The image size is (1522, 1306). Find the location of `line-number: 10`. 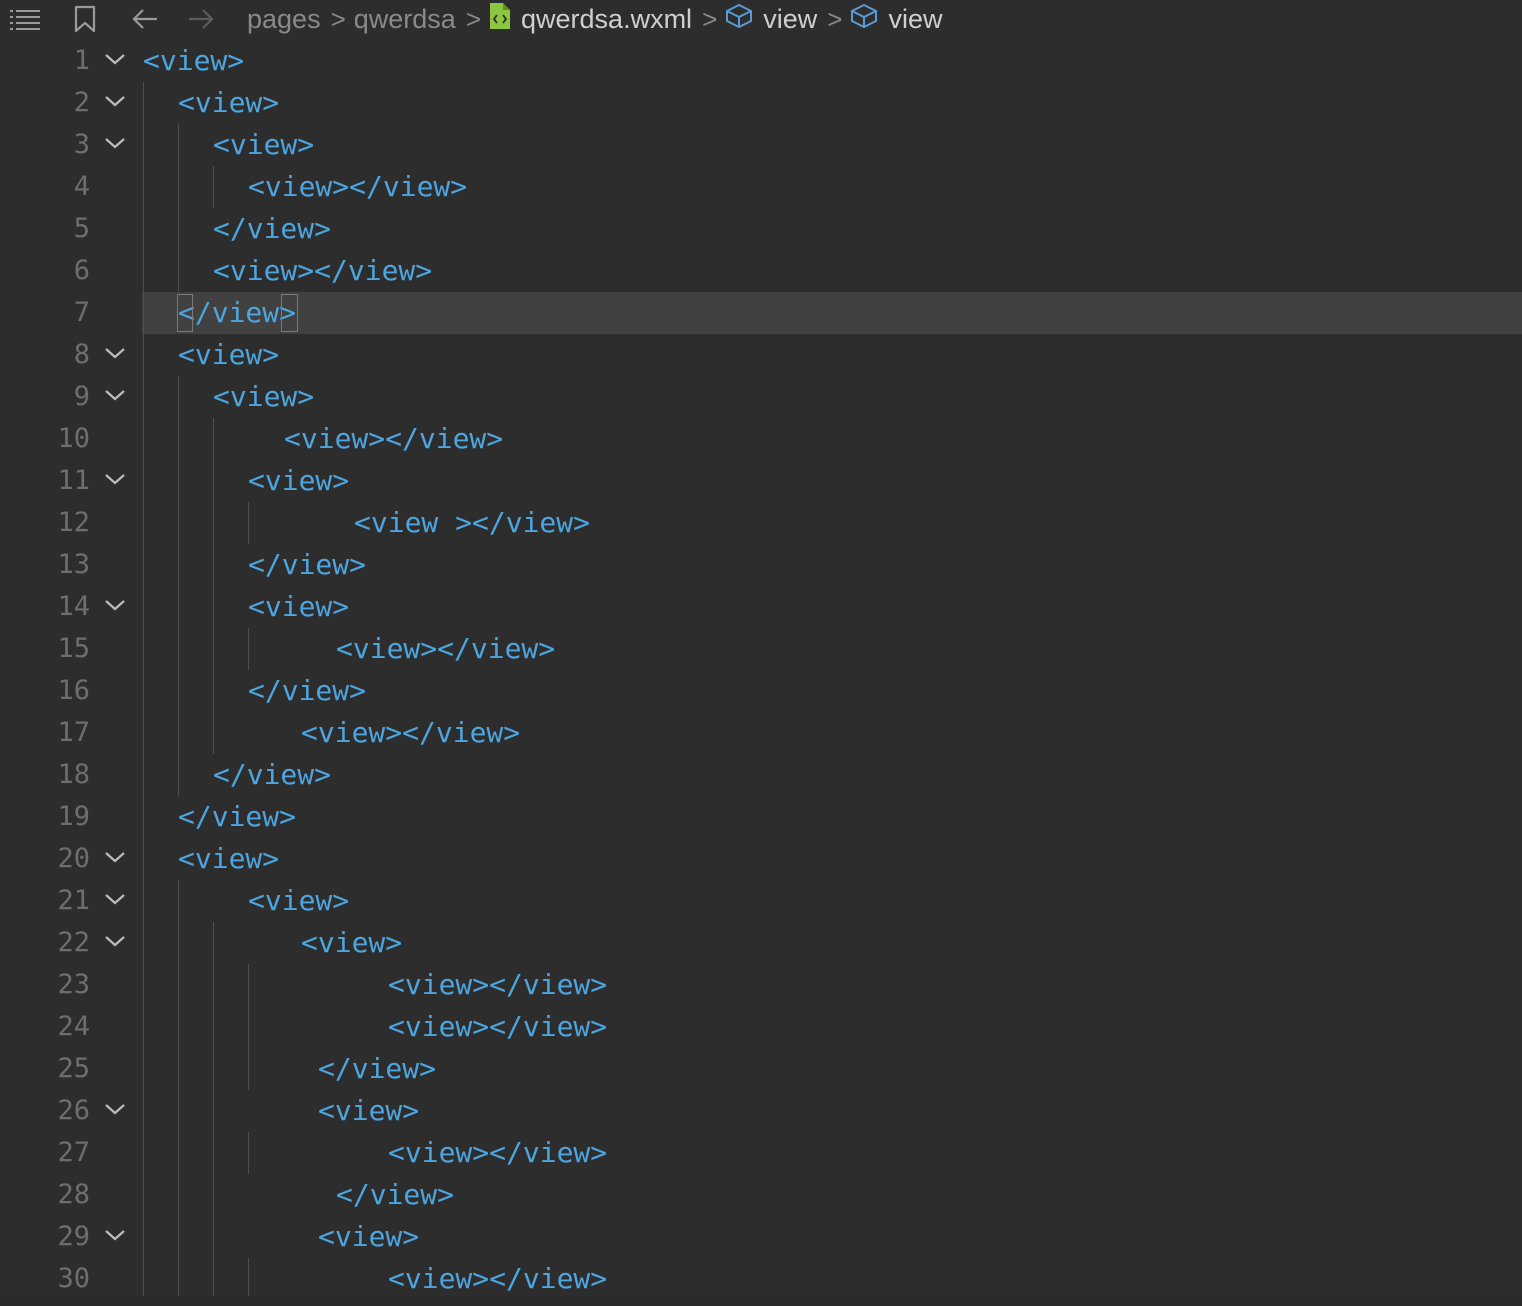

line-number: 10 is located at coordinates (73, 438).